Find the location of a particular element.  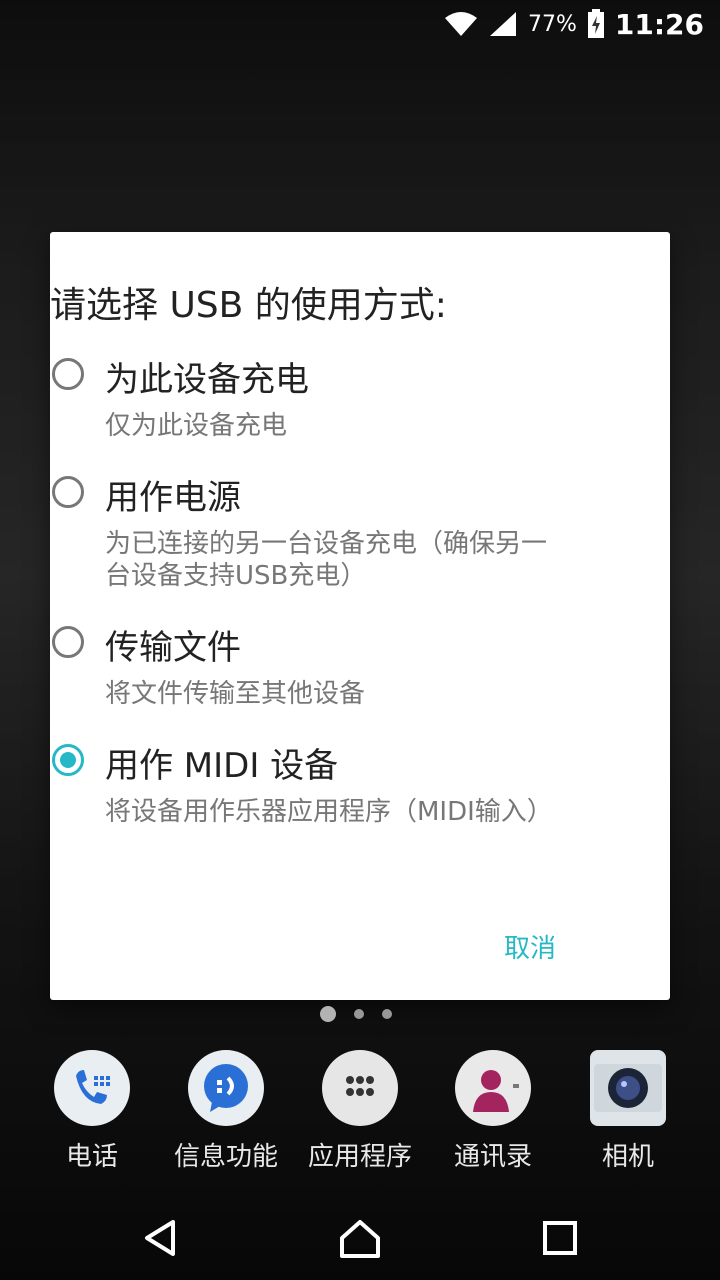

clock: 11:26 is located at coordinates (659, 24).